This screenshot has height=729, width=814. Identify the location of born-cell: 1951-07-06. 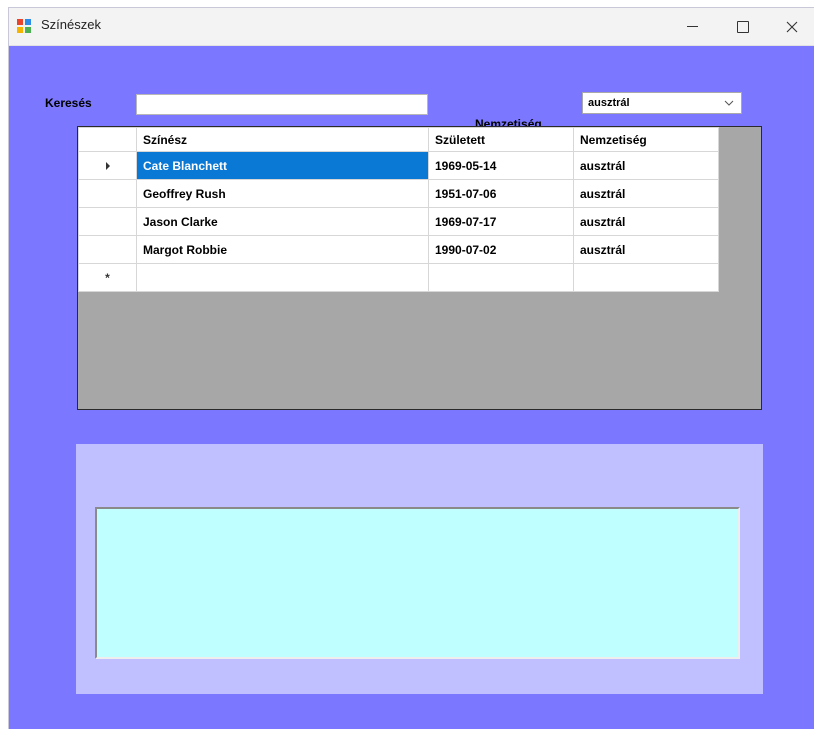
(501, 193).